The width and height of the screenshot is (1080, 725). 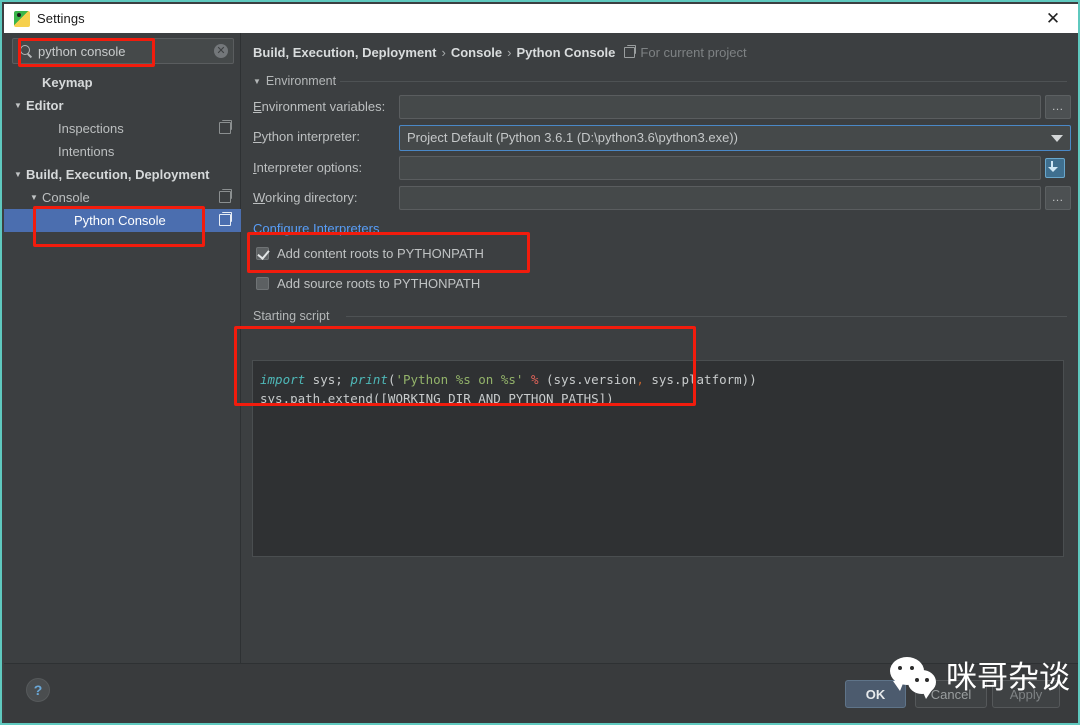 I want to click on add-content-roots-label: Add content roots to PYTHONPATH, so click(x=380, y=253).